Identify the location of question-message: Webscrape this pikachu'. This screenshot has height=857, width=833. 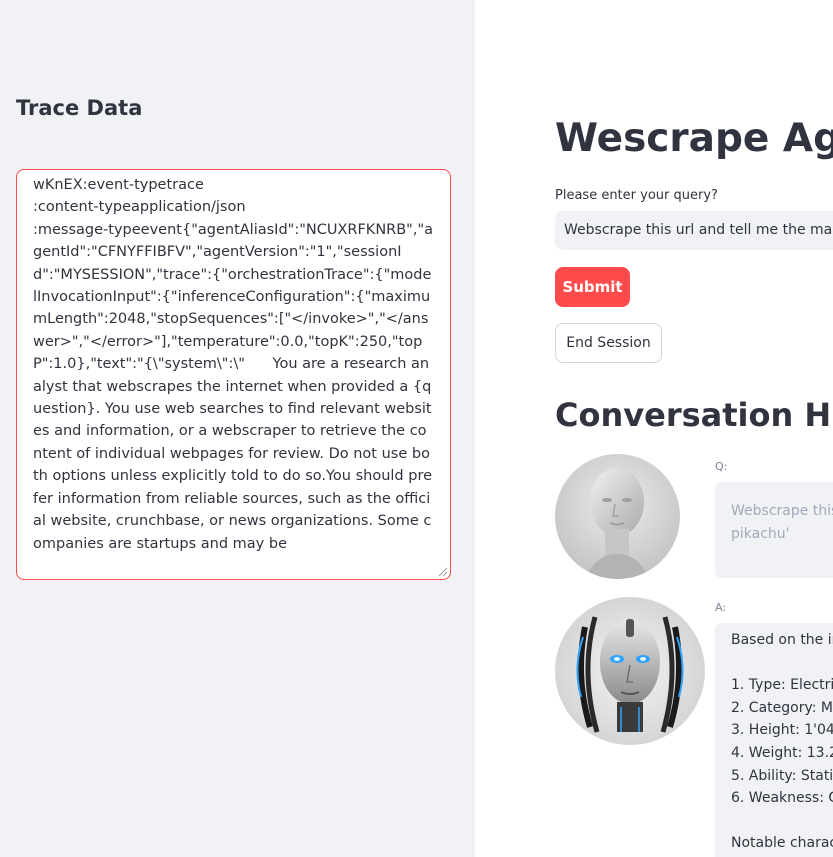
(774, 530).